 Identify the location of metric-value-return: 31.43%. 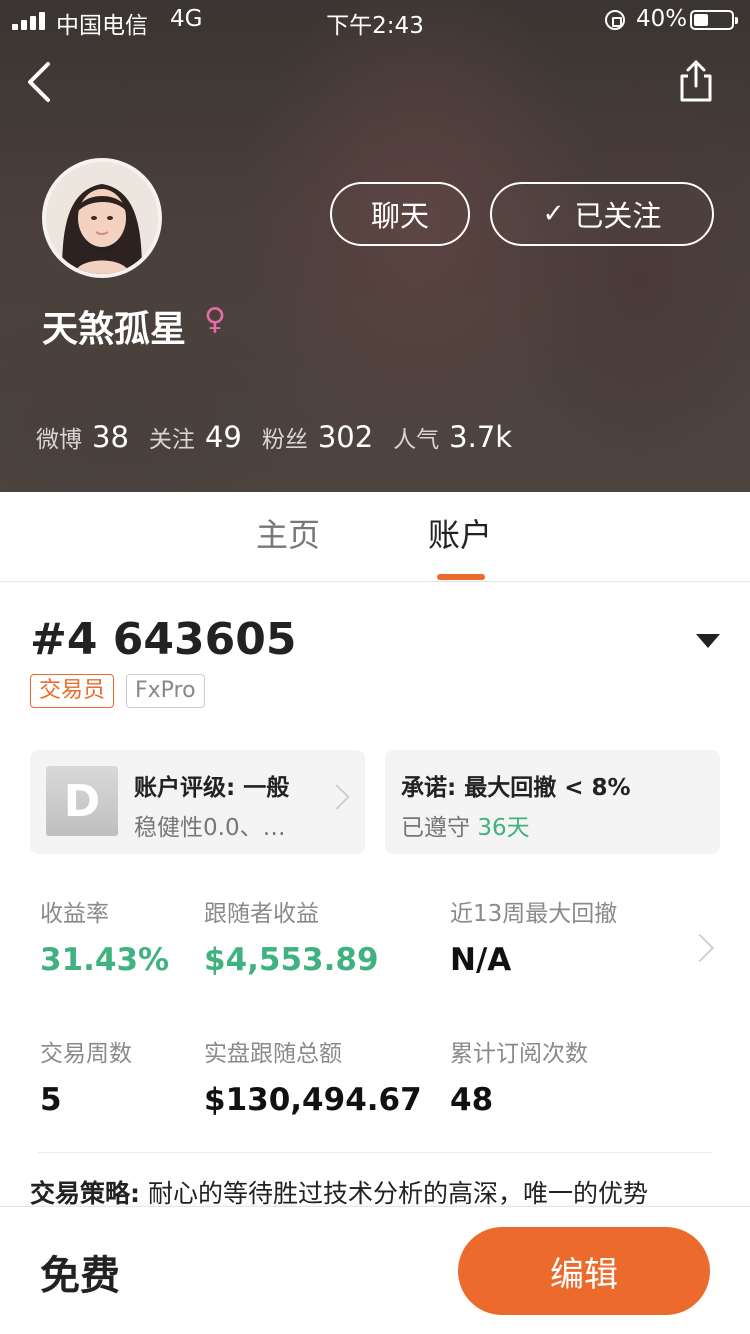
(105, 960).